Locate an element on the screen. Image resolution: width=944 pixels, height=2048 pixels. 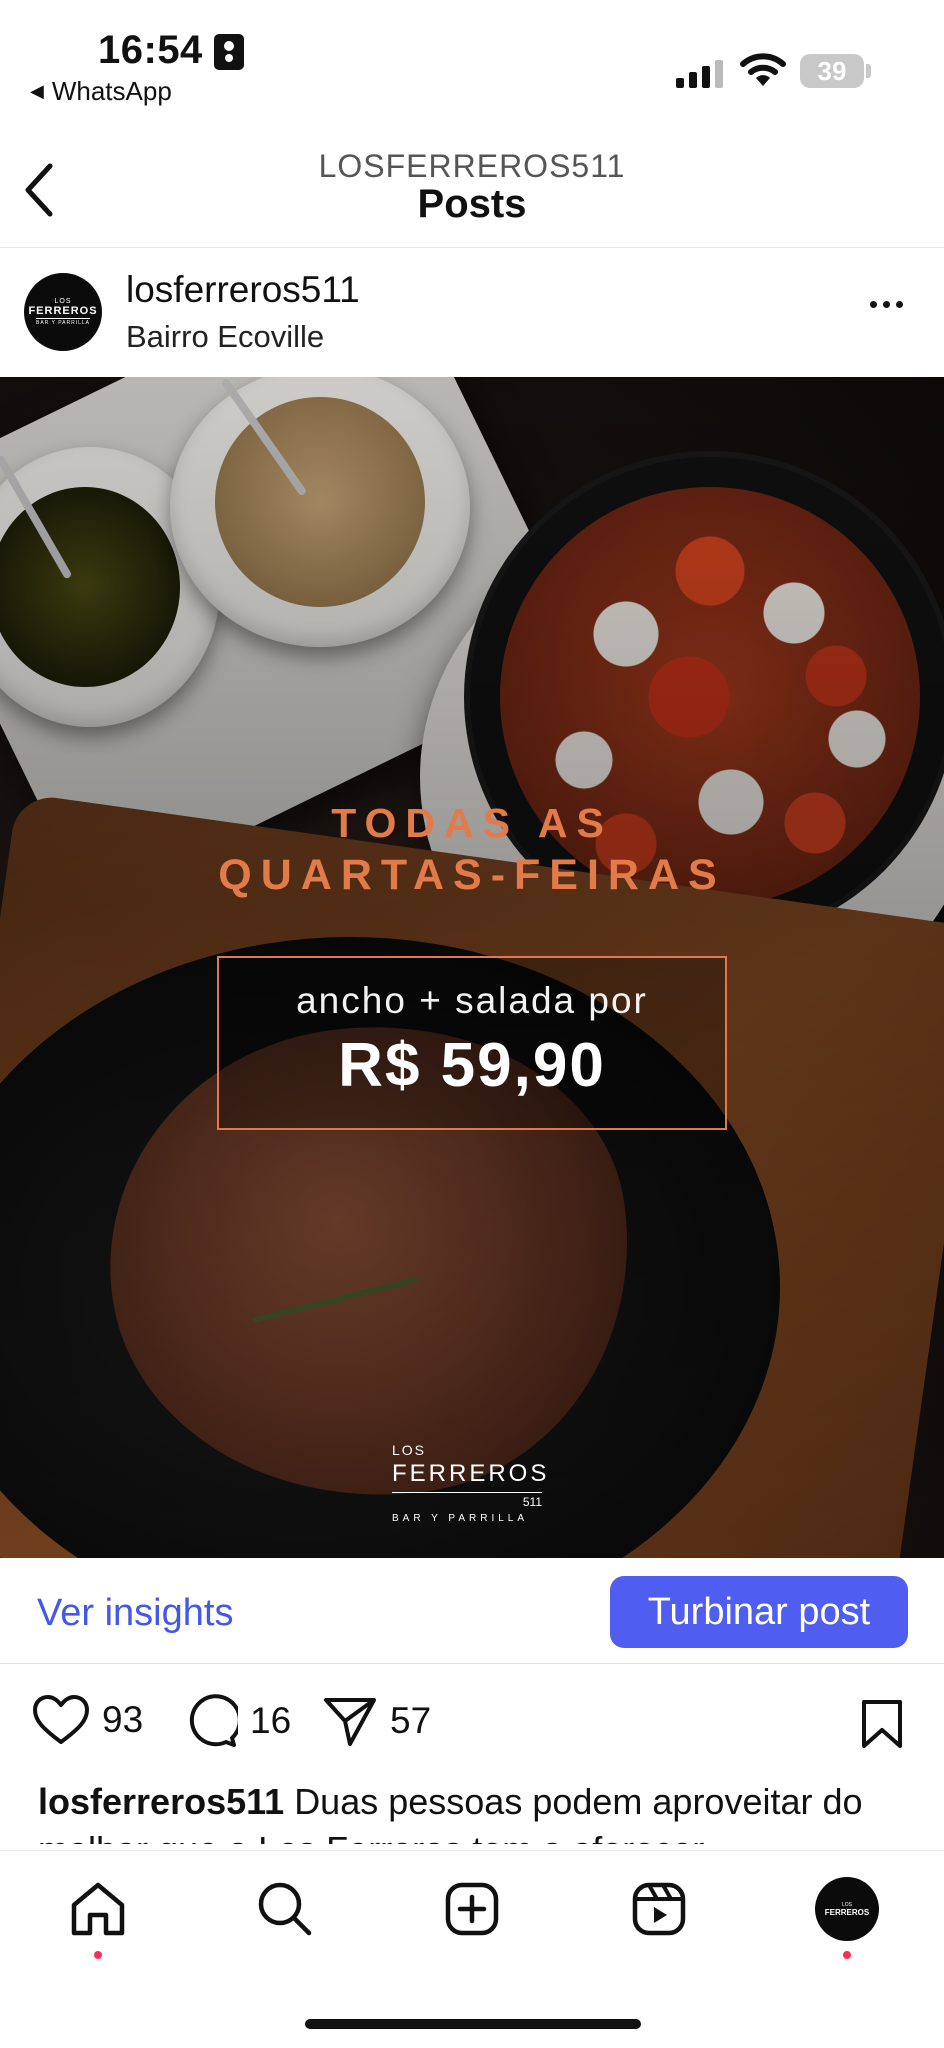
promo-headline-2: QUARTAS-FEIRAS is located at coordinates (472, 875).